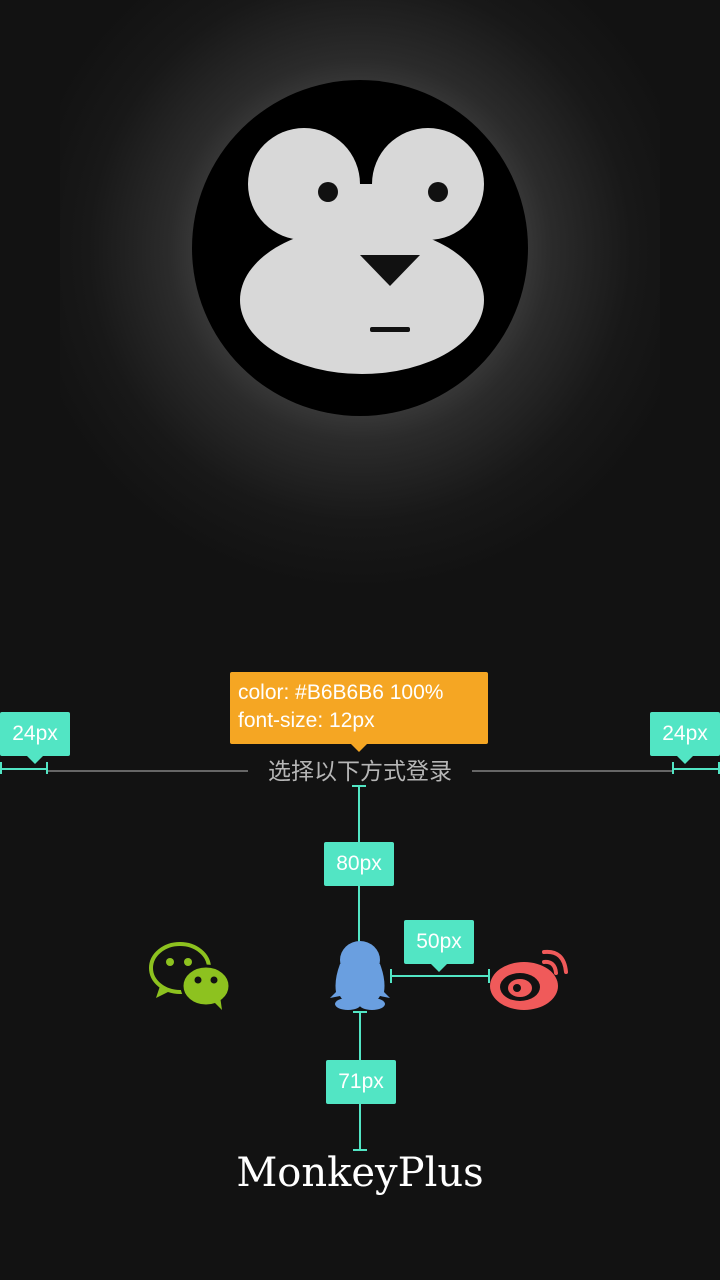 The width and height of the screenshot is (720, 1280). I want to click on style-note-tag: color: #B6B6B6 100% font-size: 12px, so click(359, 712).